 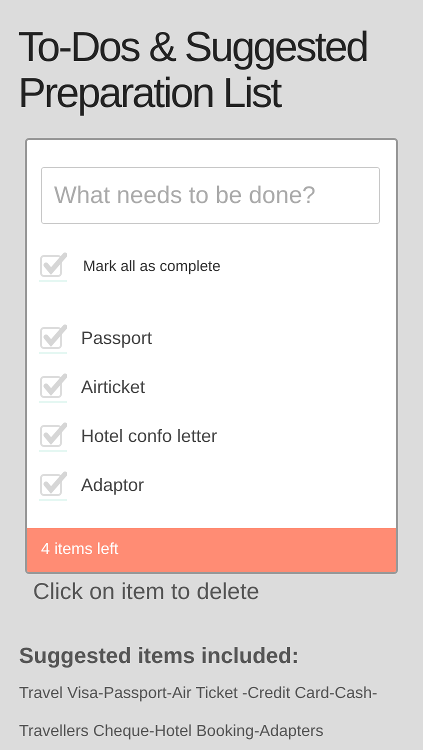 I want to click on todo-item: Adaptor, so click(x=112, y=485).